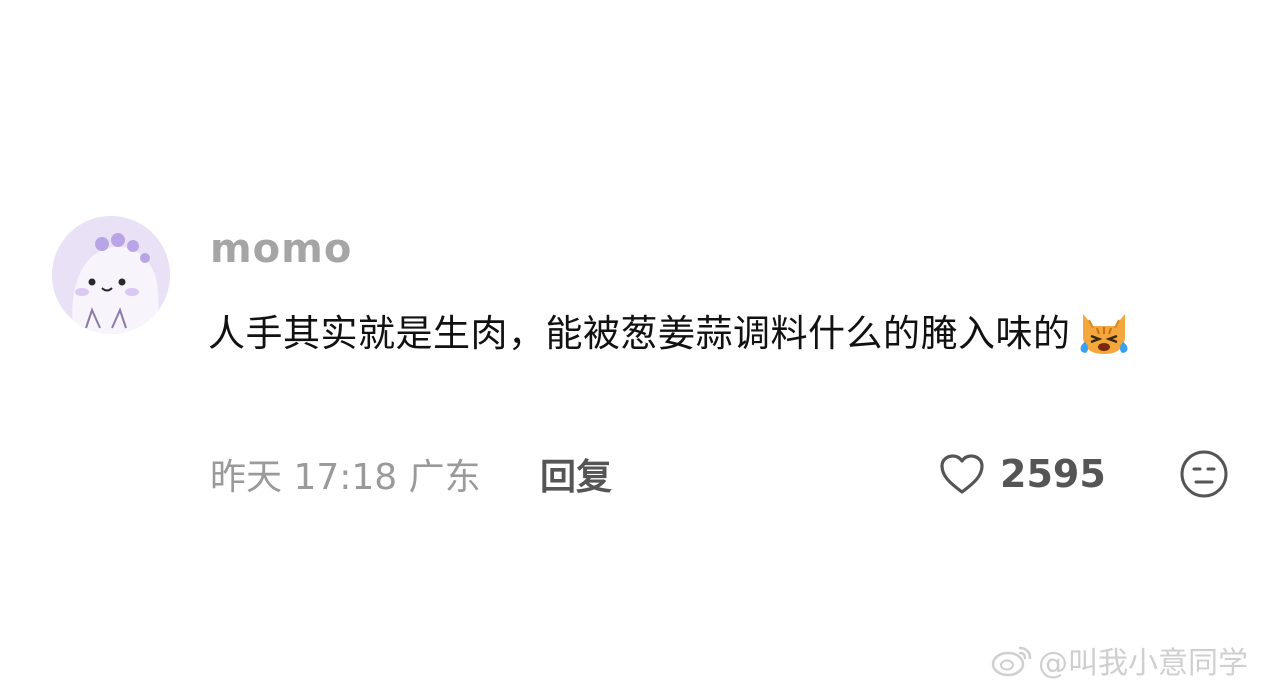 The width and height of the screenshot is (1280, 689). What do you see at coordinates (1143, 663) in the screenshot?
I see `watermark-text: @叫我小意同学` at bounding box center [1143, 663].